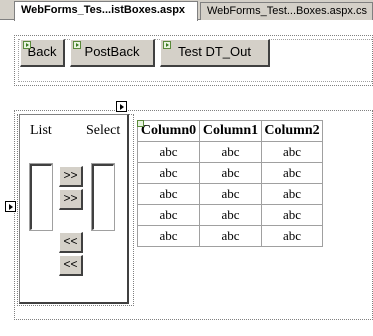  I want to click on panel-select-handle-icon, so click(121, 106).